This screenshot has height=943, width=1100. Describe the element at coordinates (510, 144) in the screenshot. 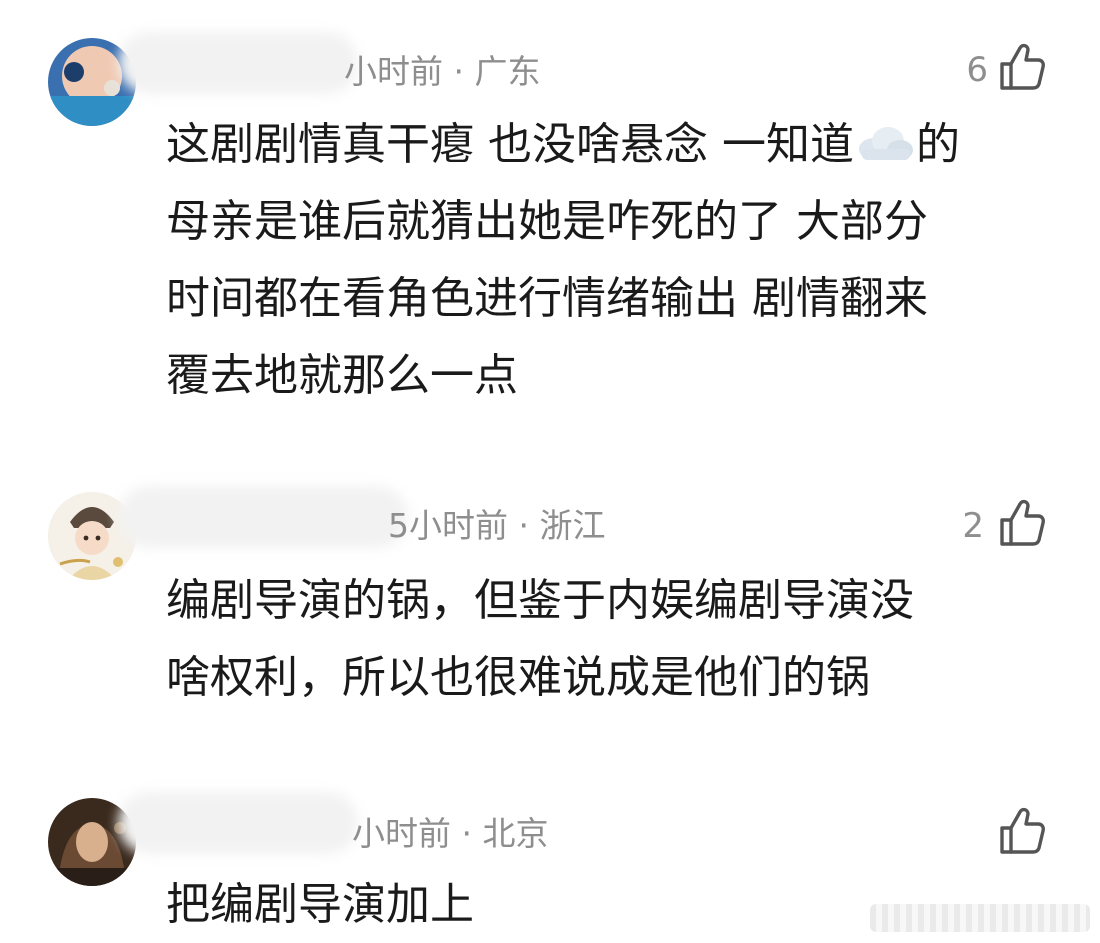

I see `comment-line-text: 这剧剧情真干瘪 也没啥悬念 一知道` at that location.